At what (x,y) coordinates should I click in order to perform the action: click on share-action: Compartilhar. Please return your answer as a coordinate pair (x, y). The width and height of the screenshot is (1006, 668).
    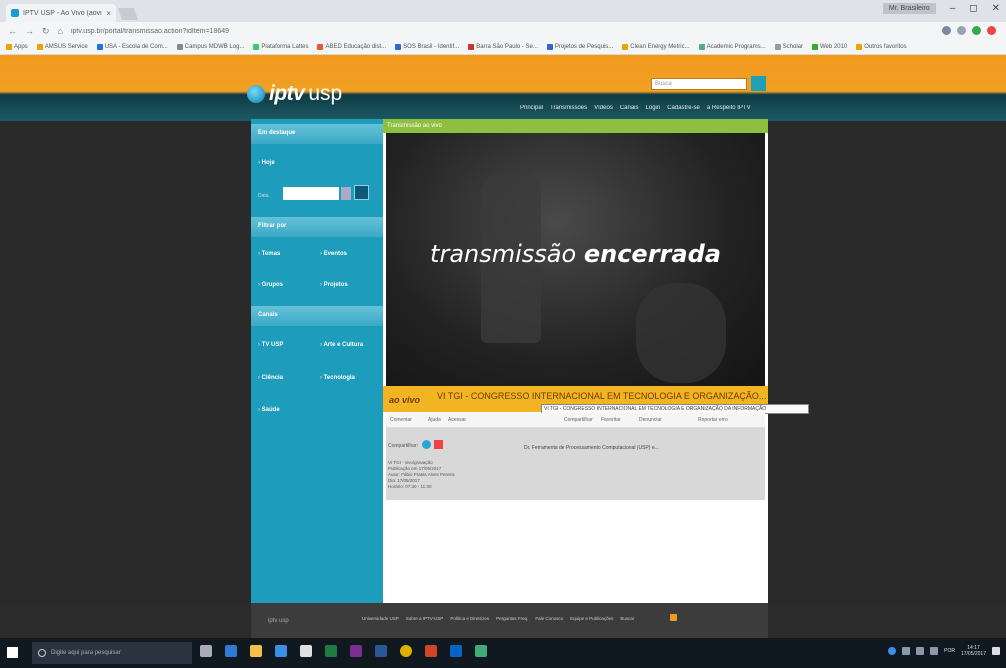
    Looking at the image, I should click on (578, 420).